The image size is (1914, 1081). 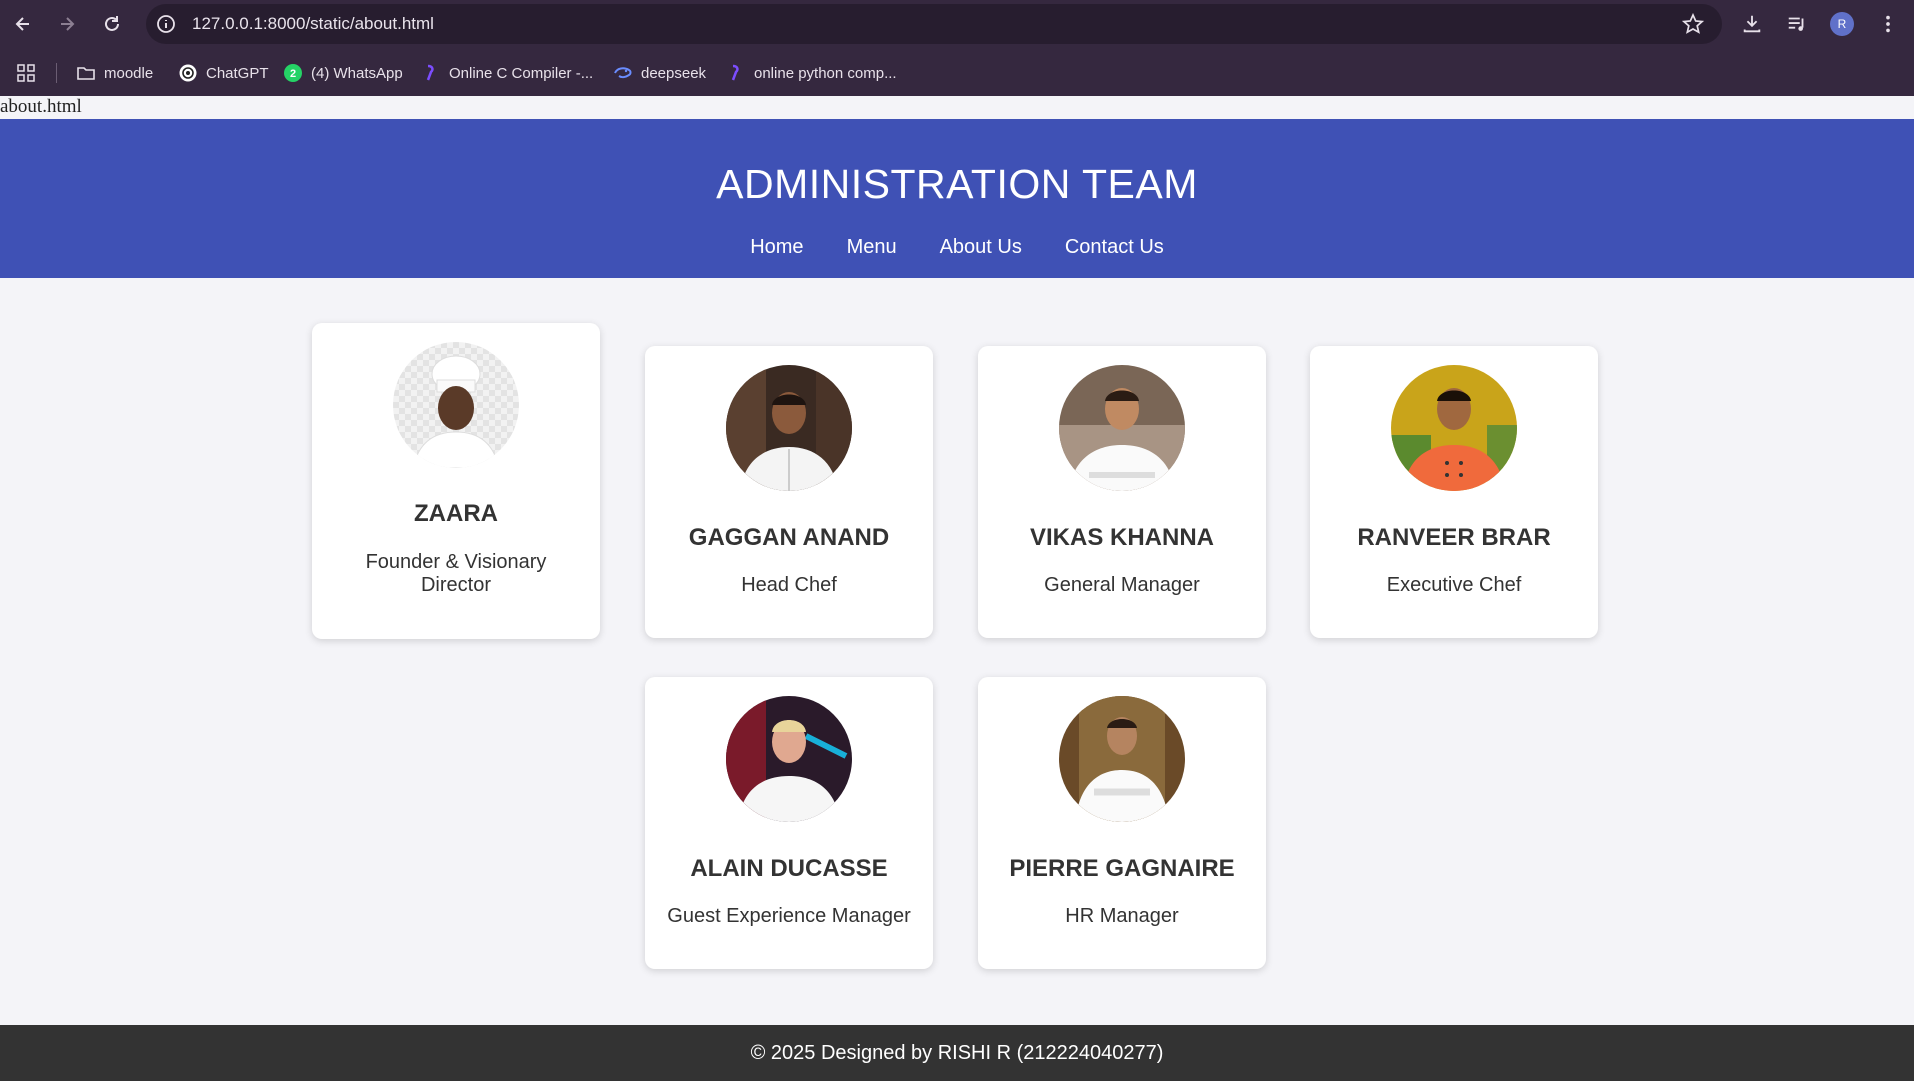 I want to click on main-nav: Home Menu About Us Contact Us, so click(x=957, y=247).